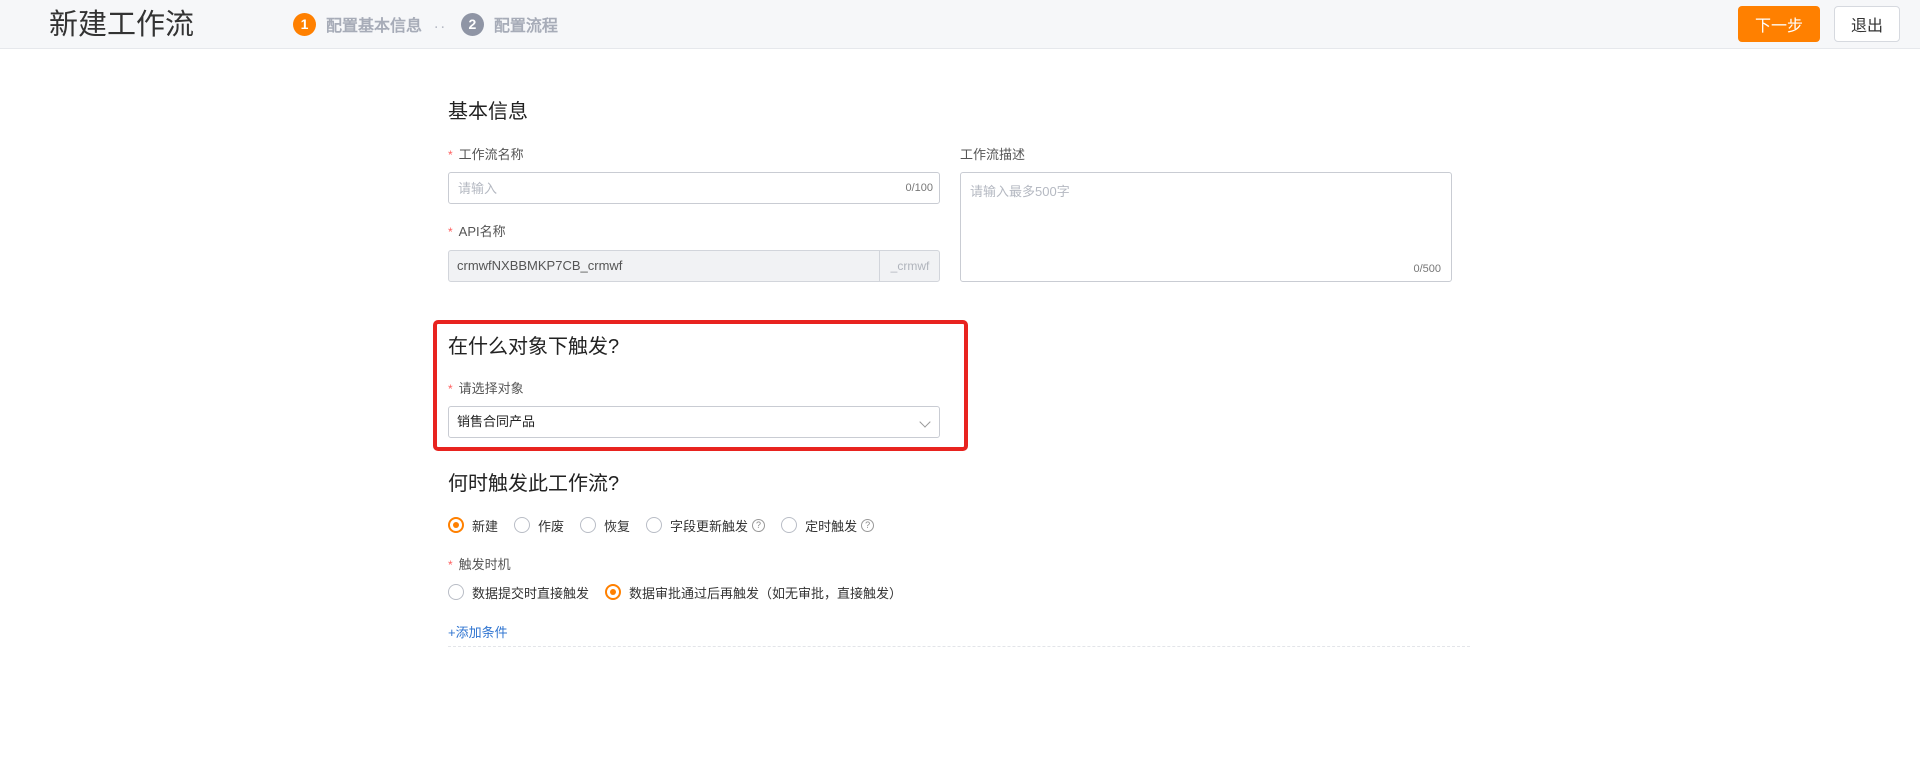 This screenshot has height=783, width=1920. Describe the element at coordinates (472, 24) in the screenshot. I see `step-2-number: 2` at that location.